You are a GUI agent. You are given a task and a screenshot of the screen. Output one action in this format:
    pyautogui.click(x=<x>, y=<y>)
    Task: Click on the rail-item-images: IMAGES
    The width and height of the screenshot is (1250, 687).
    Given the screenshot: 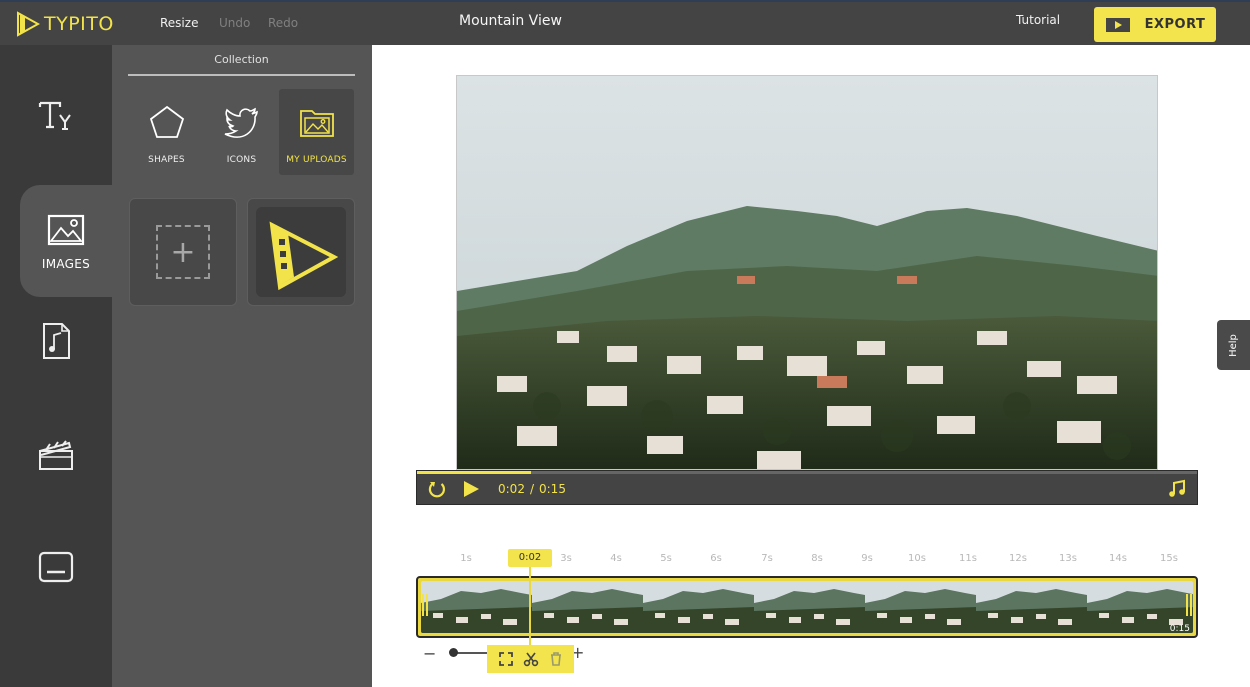 What is the action you would take?
    pyautogui.click(x=66, y=241)
    